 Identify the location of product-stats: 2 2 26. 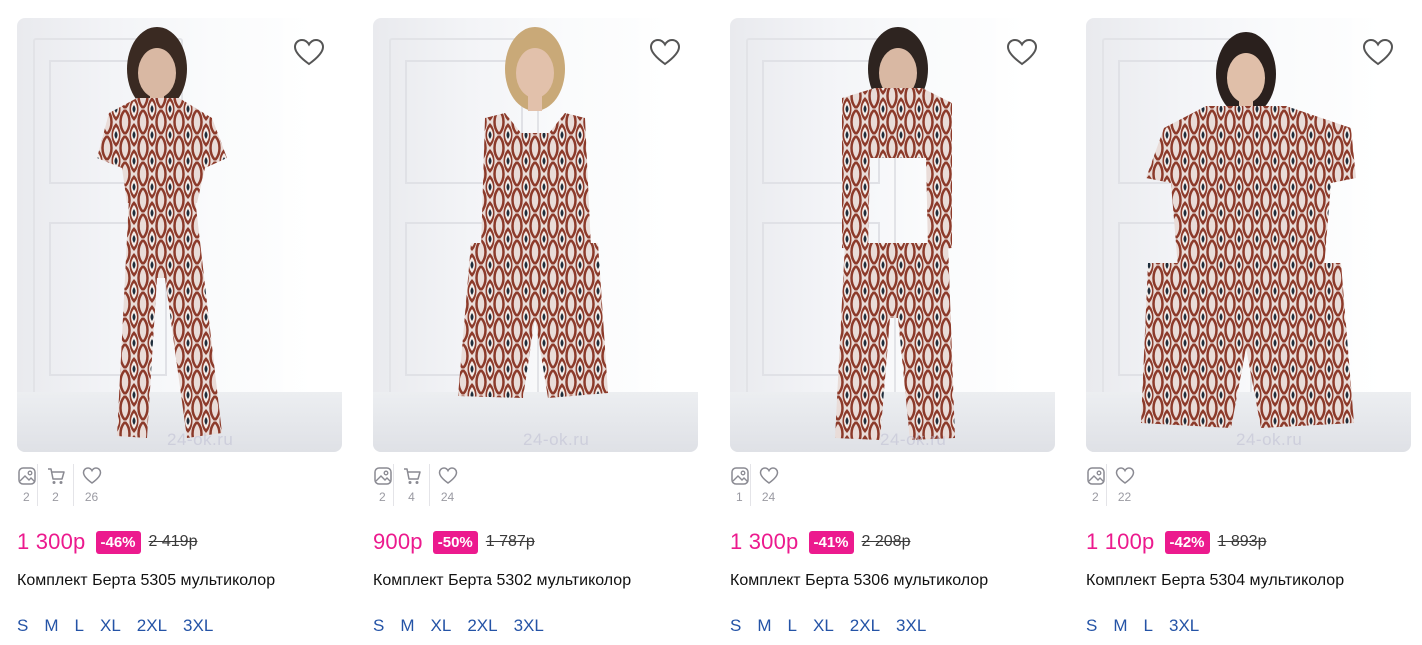
(63, 485).